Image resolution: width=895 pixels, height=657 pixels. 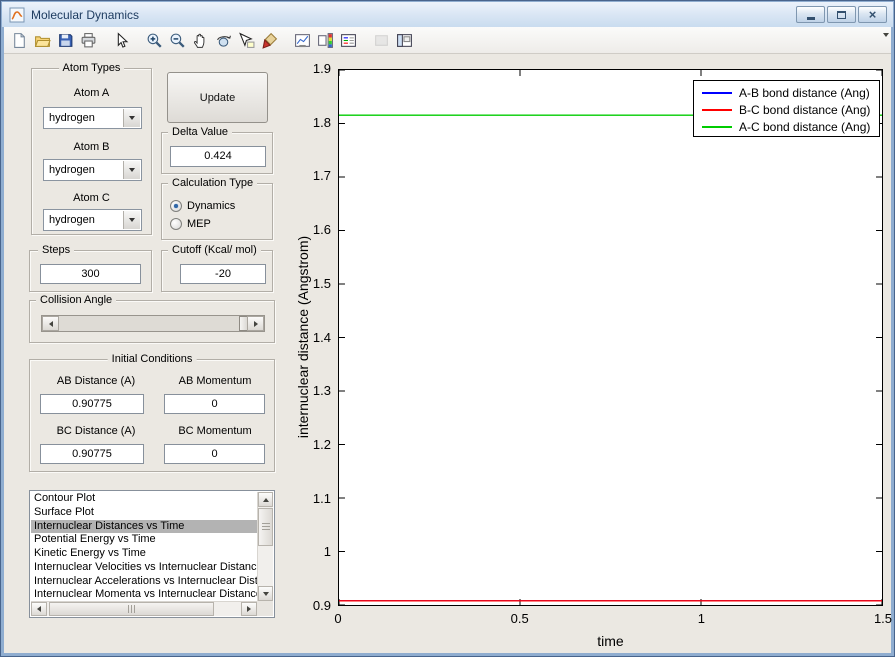 I want to click on rotate-3d-icon, so click(x=223, y=40).